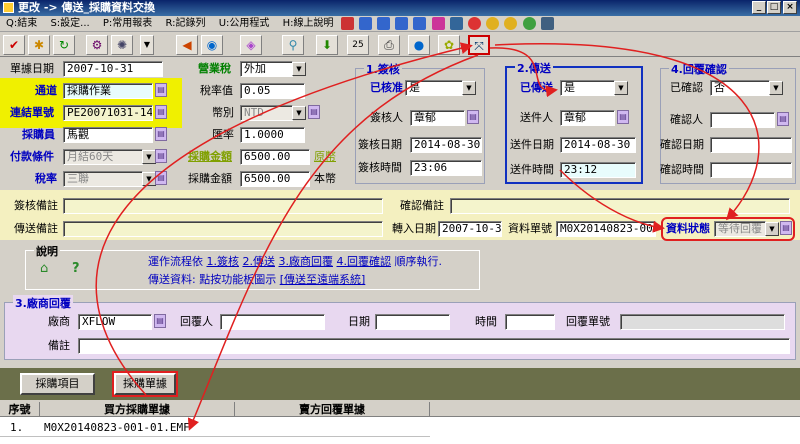 The width and height of the screenshot is (800, 444). I want to click on sent-dropdown: ▼, so click(621, 88).